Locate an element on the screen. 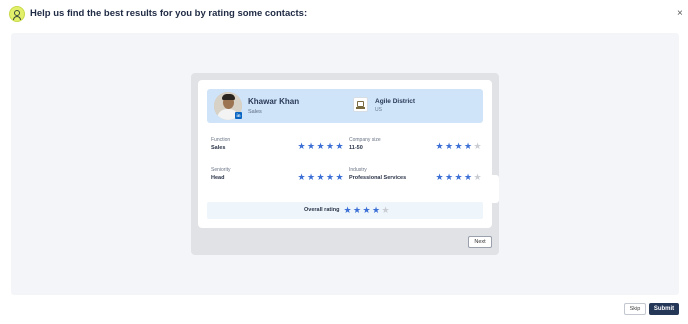  field-value: Professional Services is located at coordinates (378, 178).